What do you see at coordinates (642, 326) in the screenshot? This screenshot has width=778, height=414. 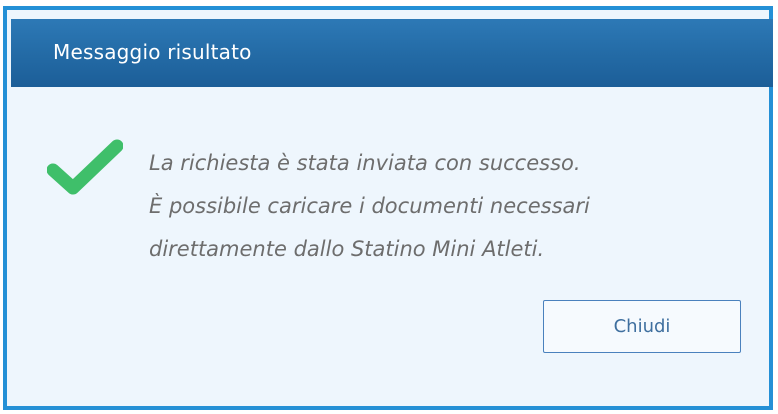 I see `close-button: Chiudi` at bounding box center [642, 326].